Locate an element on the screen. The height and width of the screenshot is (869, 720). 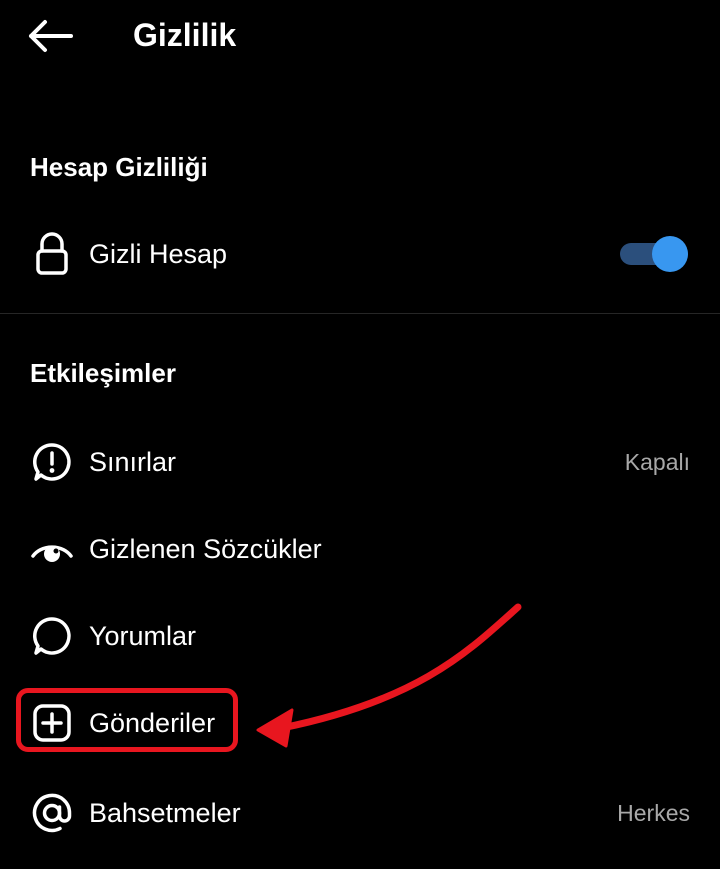
list-item-value: Kapalı is located at coordinates (657, 462).